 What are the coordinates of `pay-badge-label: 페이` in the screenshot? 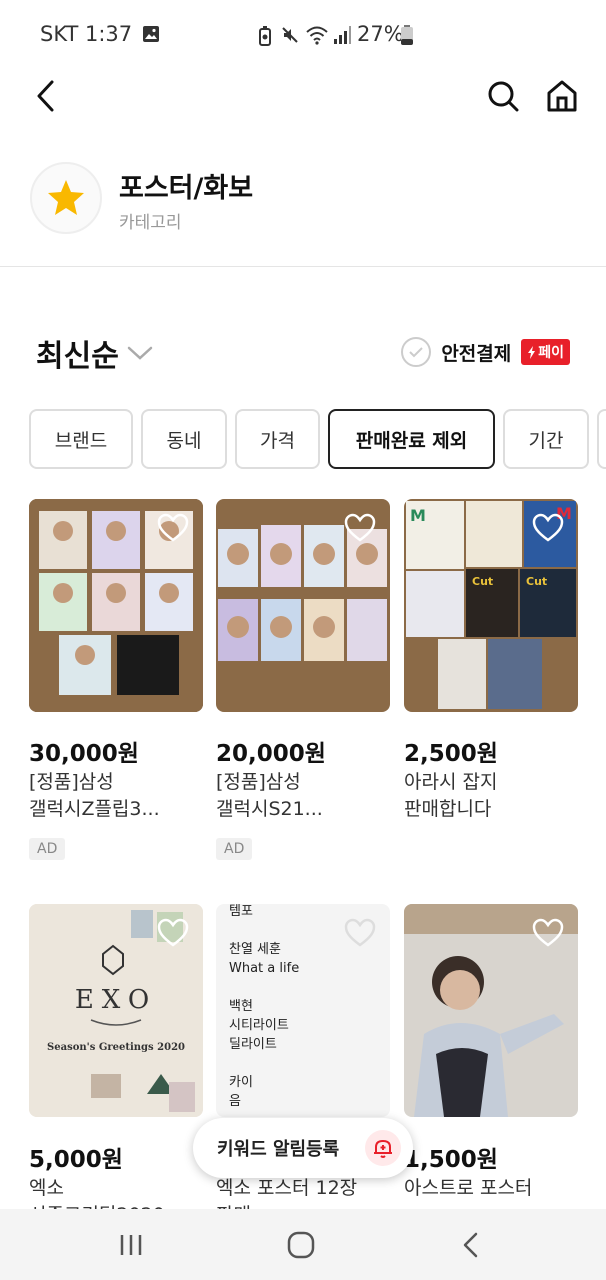 It's located at (551, 353).